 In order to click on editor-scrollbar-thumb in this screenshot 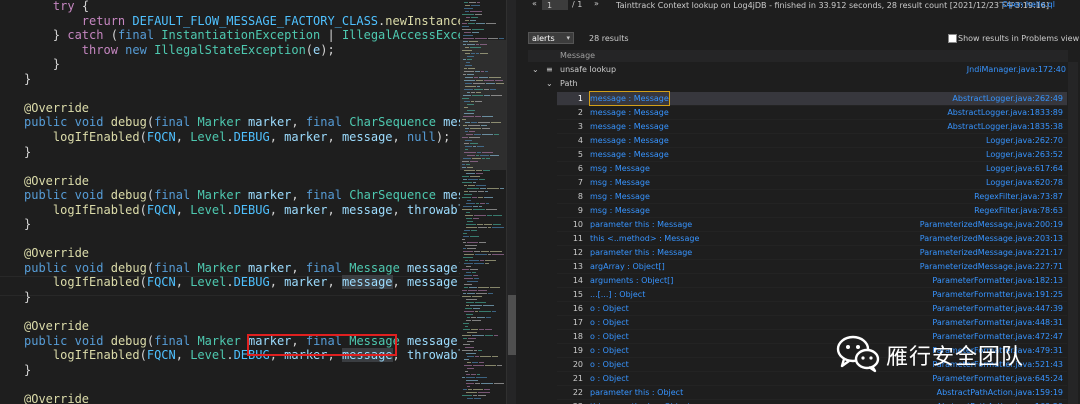, I will do `click(512, 325)`.